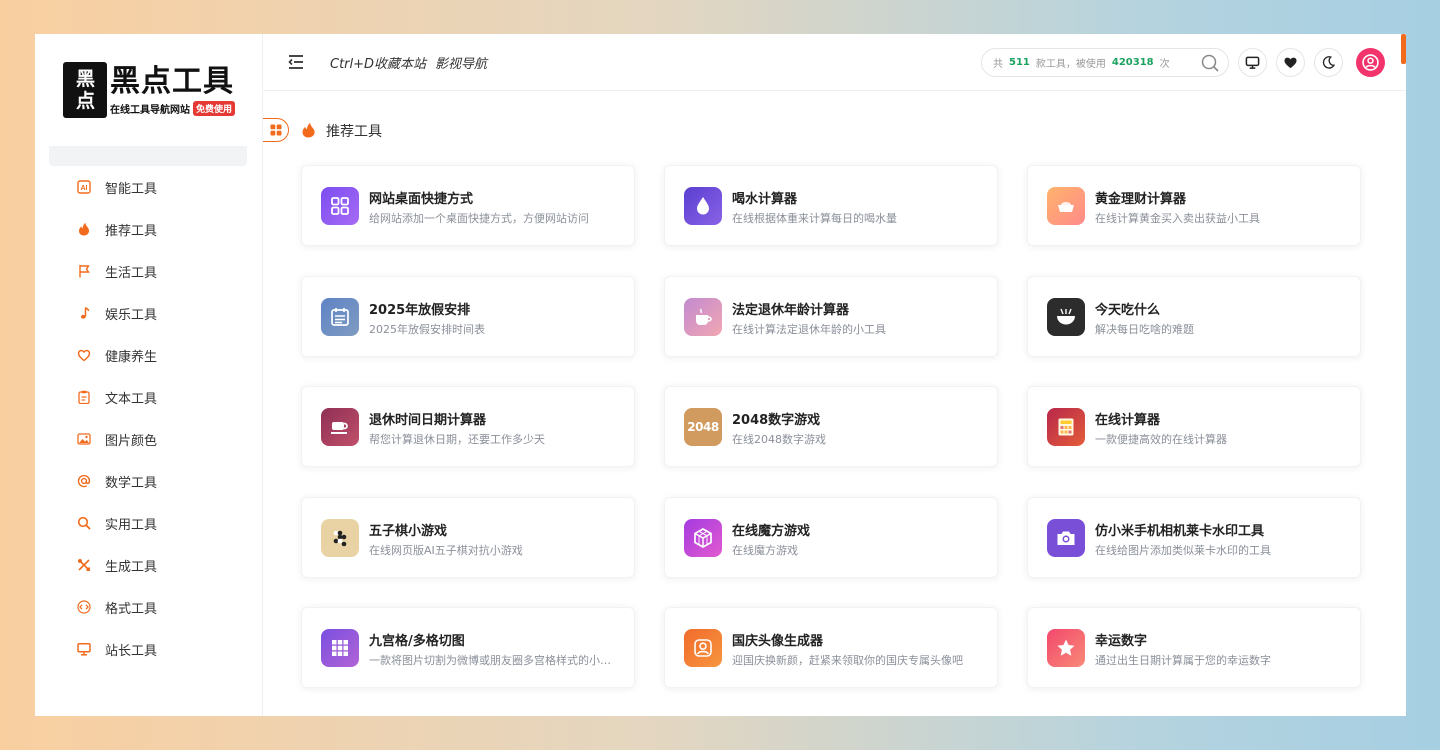 This screenshot has width=1440, height=750. I want to click on tool-card-title: 网站桌面快捷方式, so click(421, 199).